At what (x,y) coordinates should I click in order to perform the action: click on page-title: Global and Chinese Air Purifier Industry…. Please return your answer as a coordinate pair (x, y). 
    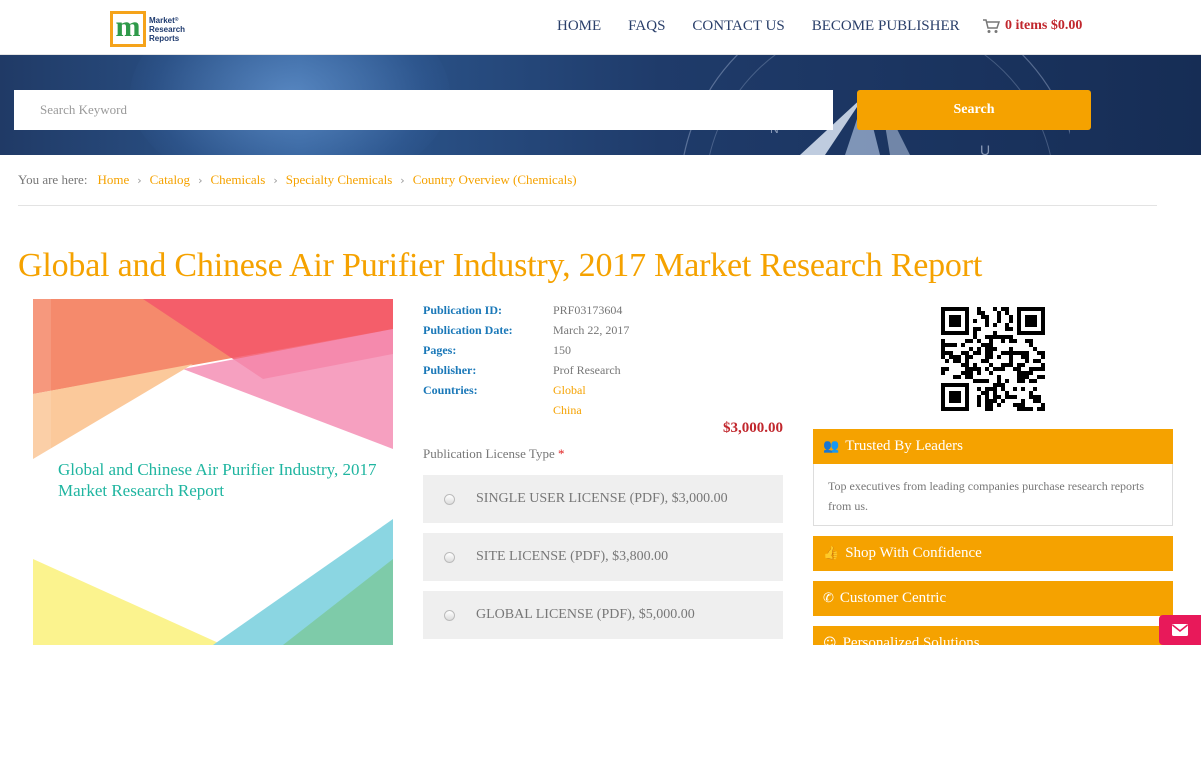
    Looking at the image, I should click on (500, 265).